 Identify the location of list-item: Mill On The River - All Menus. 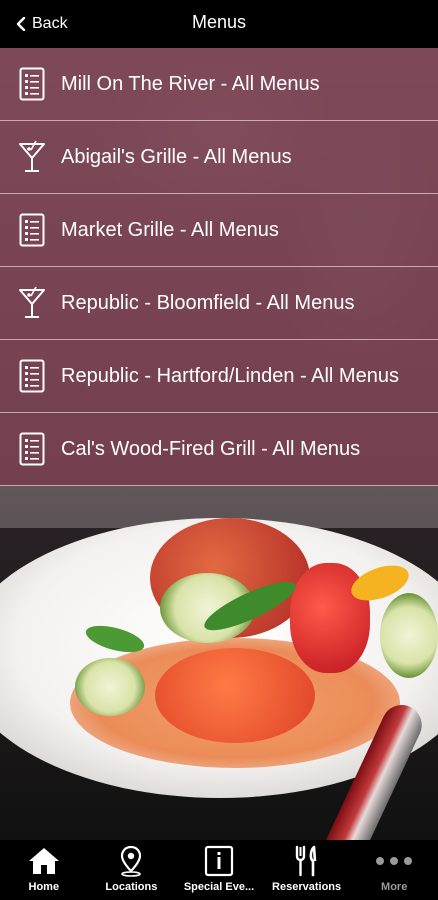
(219, 84).